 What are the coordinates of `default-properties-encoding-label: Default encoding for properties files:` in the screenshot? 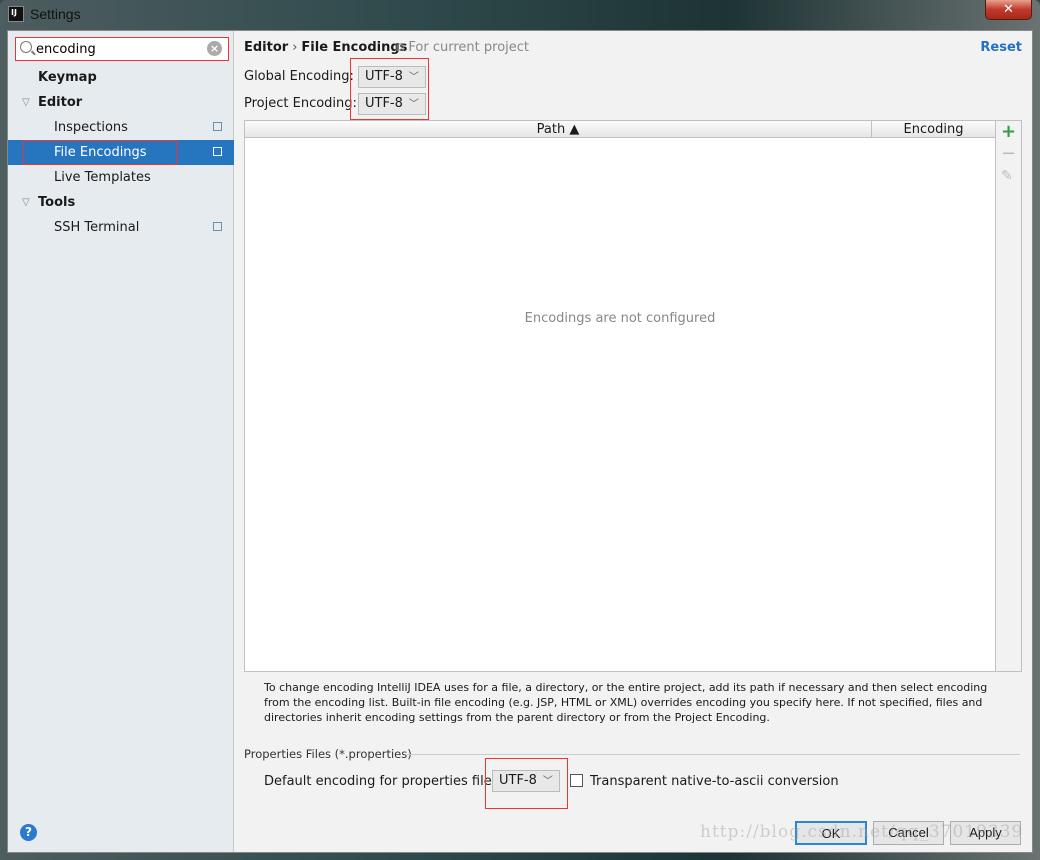 It's located at (383, 781).